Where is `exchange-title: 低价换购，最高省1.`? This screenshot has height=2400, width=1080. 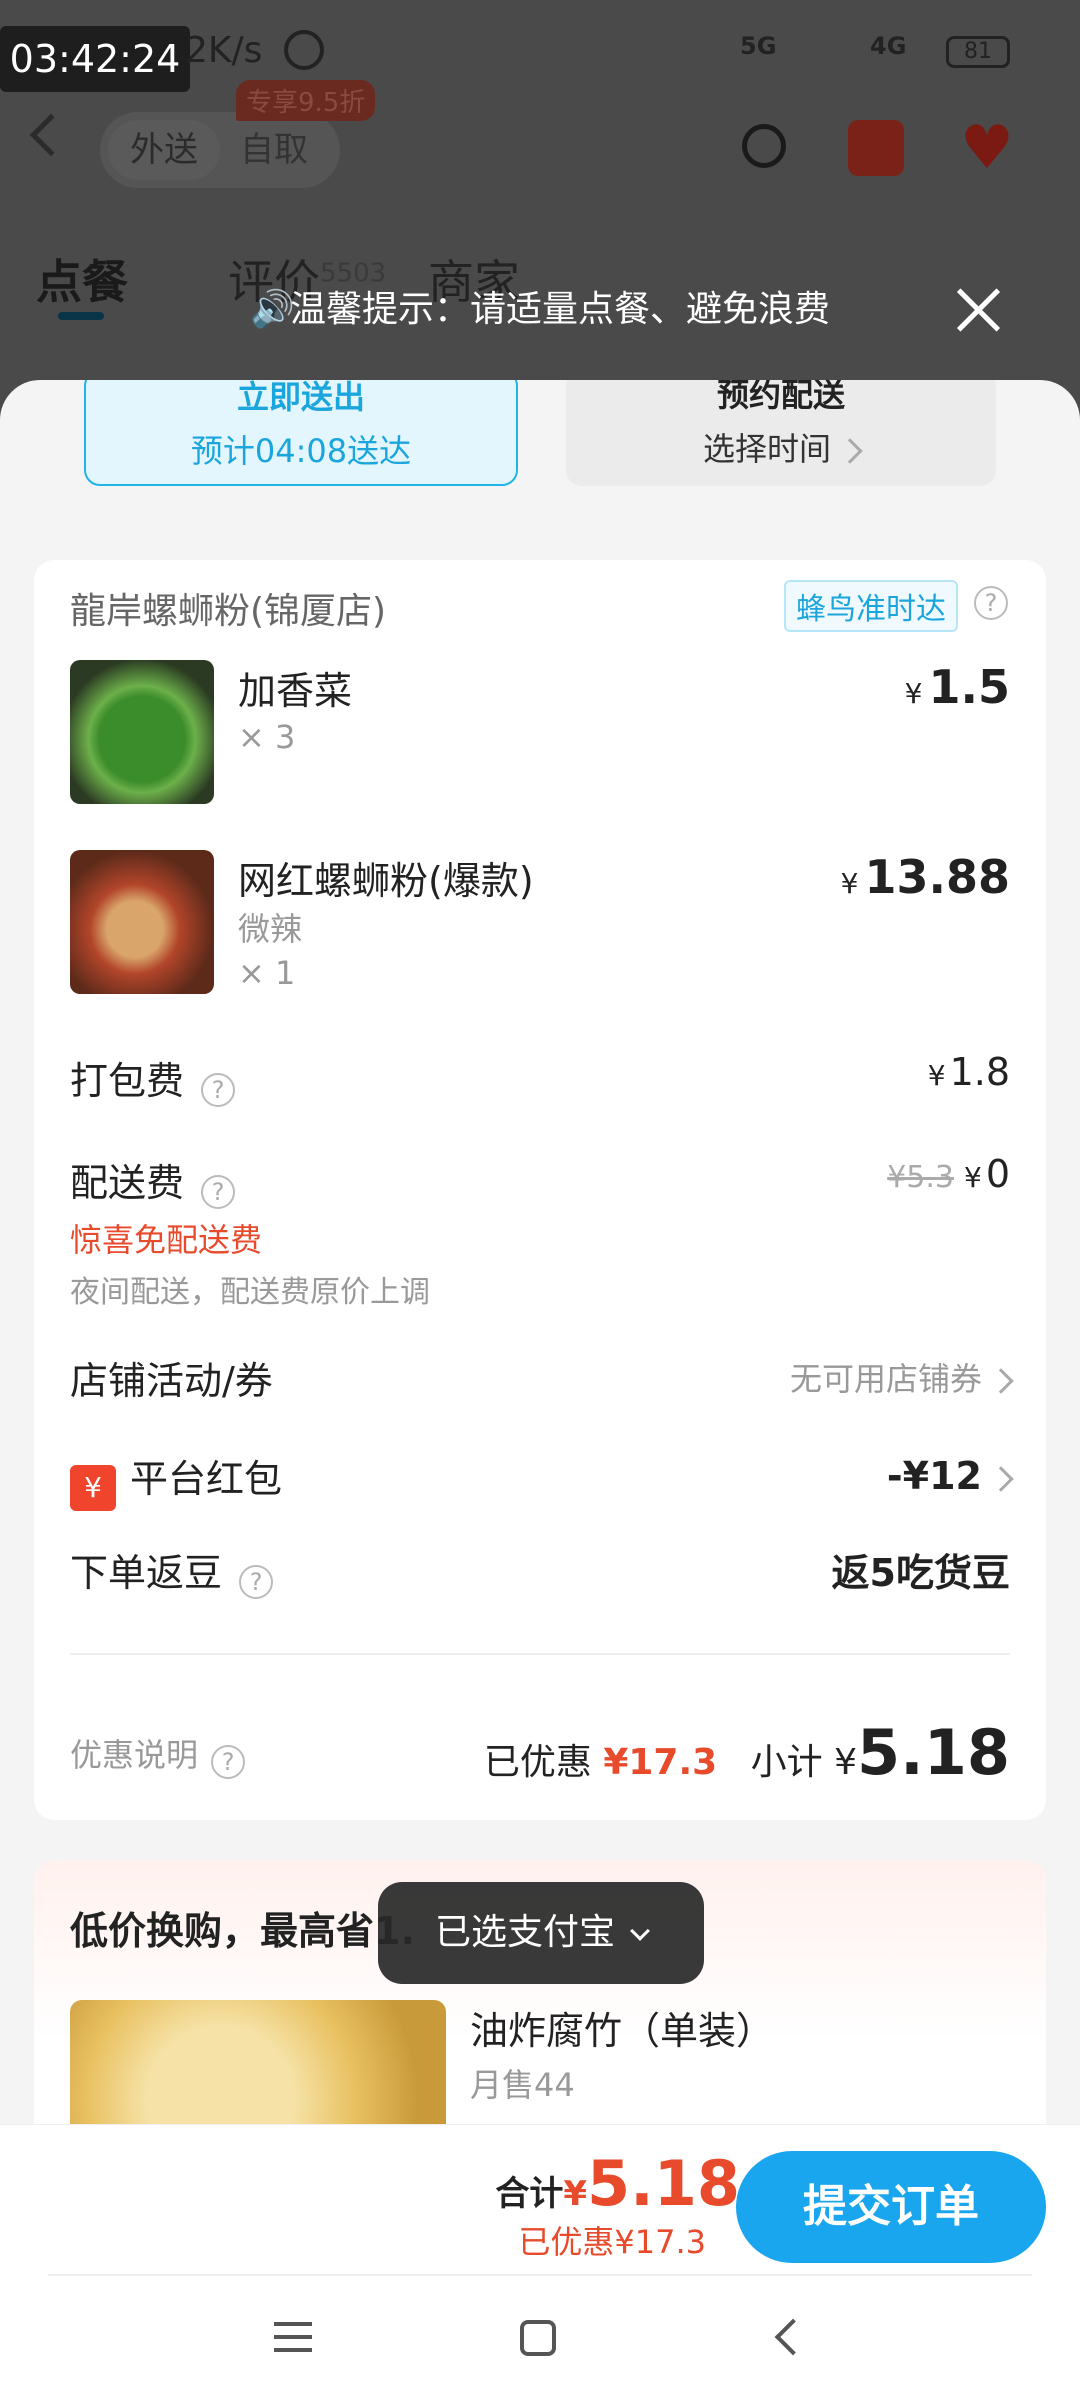
exchange-title: 低价换购，最高省1. is located at coordinates (242, 1931).